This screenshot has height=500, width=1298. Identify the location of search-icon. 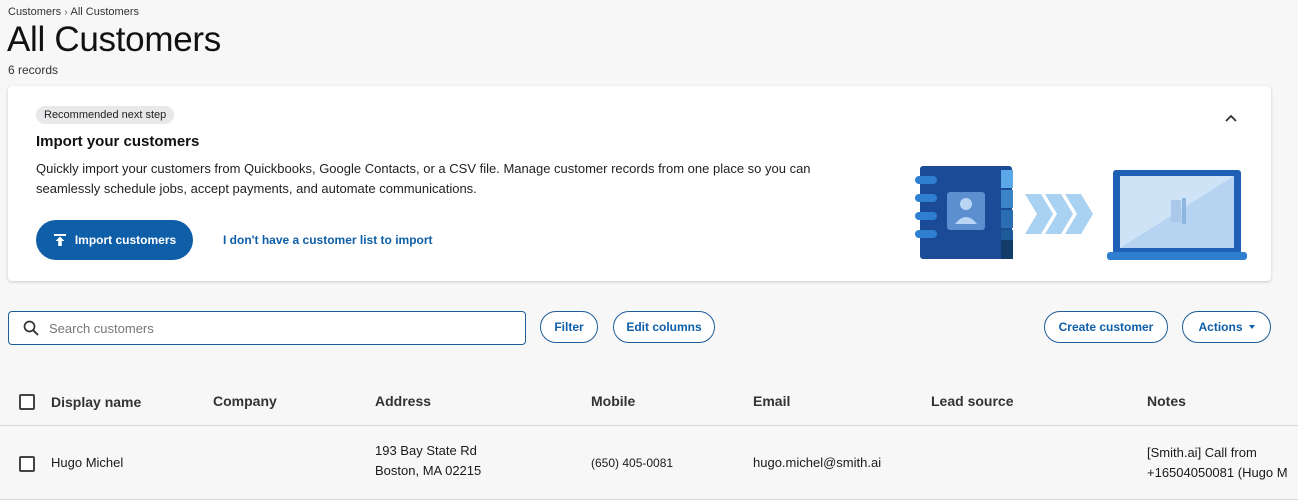
(31, 328).